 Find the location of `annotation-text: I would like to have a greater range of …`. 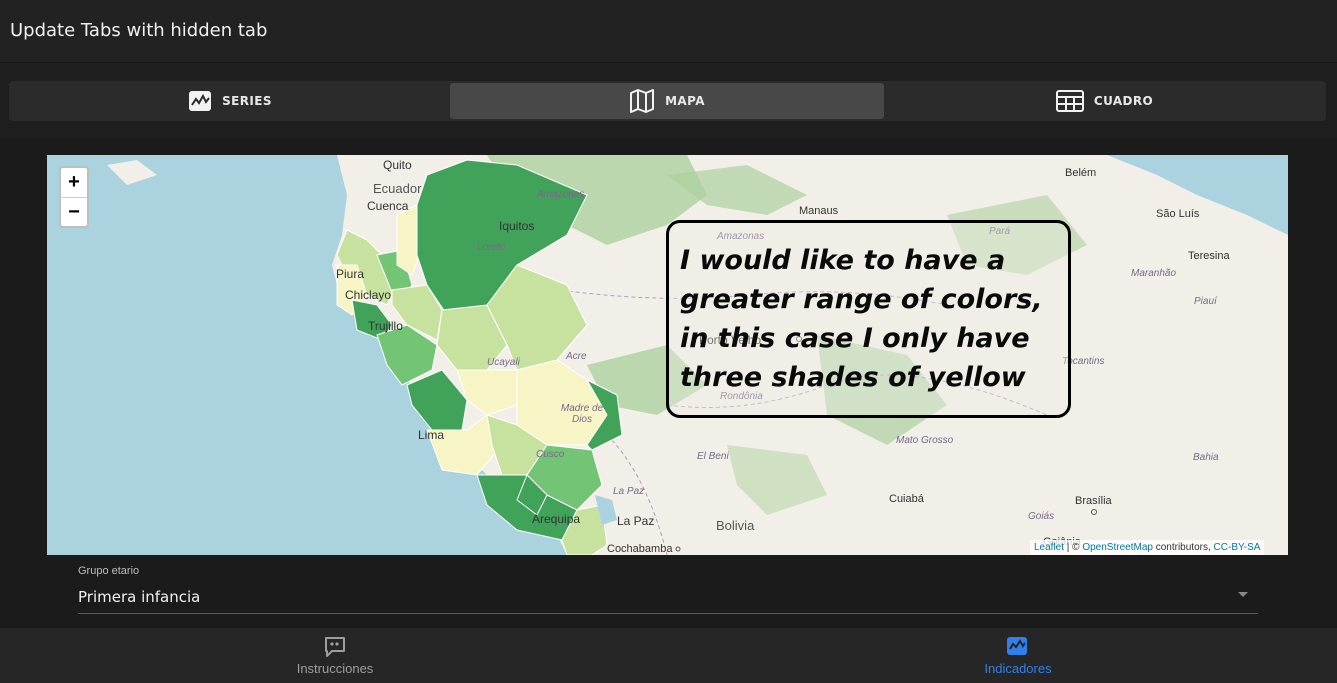

annotation-text: I would like to have a greater range of … is located at coordinates (861, 319).